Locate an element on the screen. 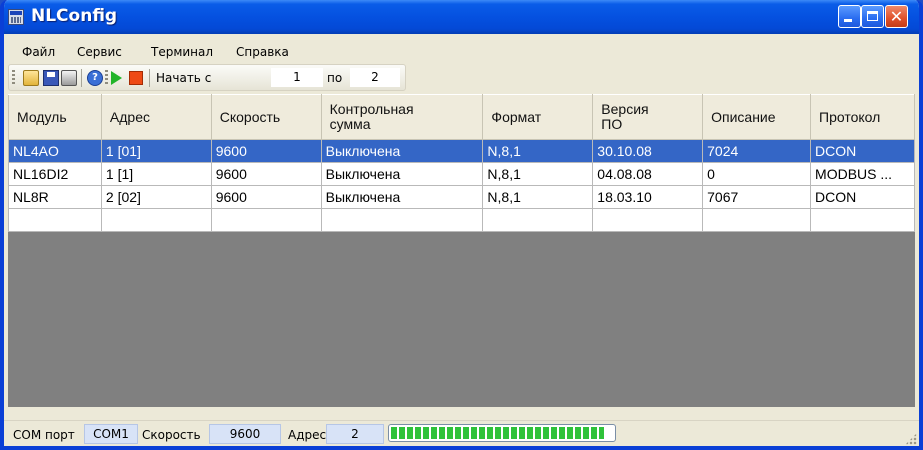  com-port-value: COM1 is located at coordinates (111, 434).